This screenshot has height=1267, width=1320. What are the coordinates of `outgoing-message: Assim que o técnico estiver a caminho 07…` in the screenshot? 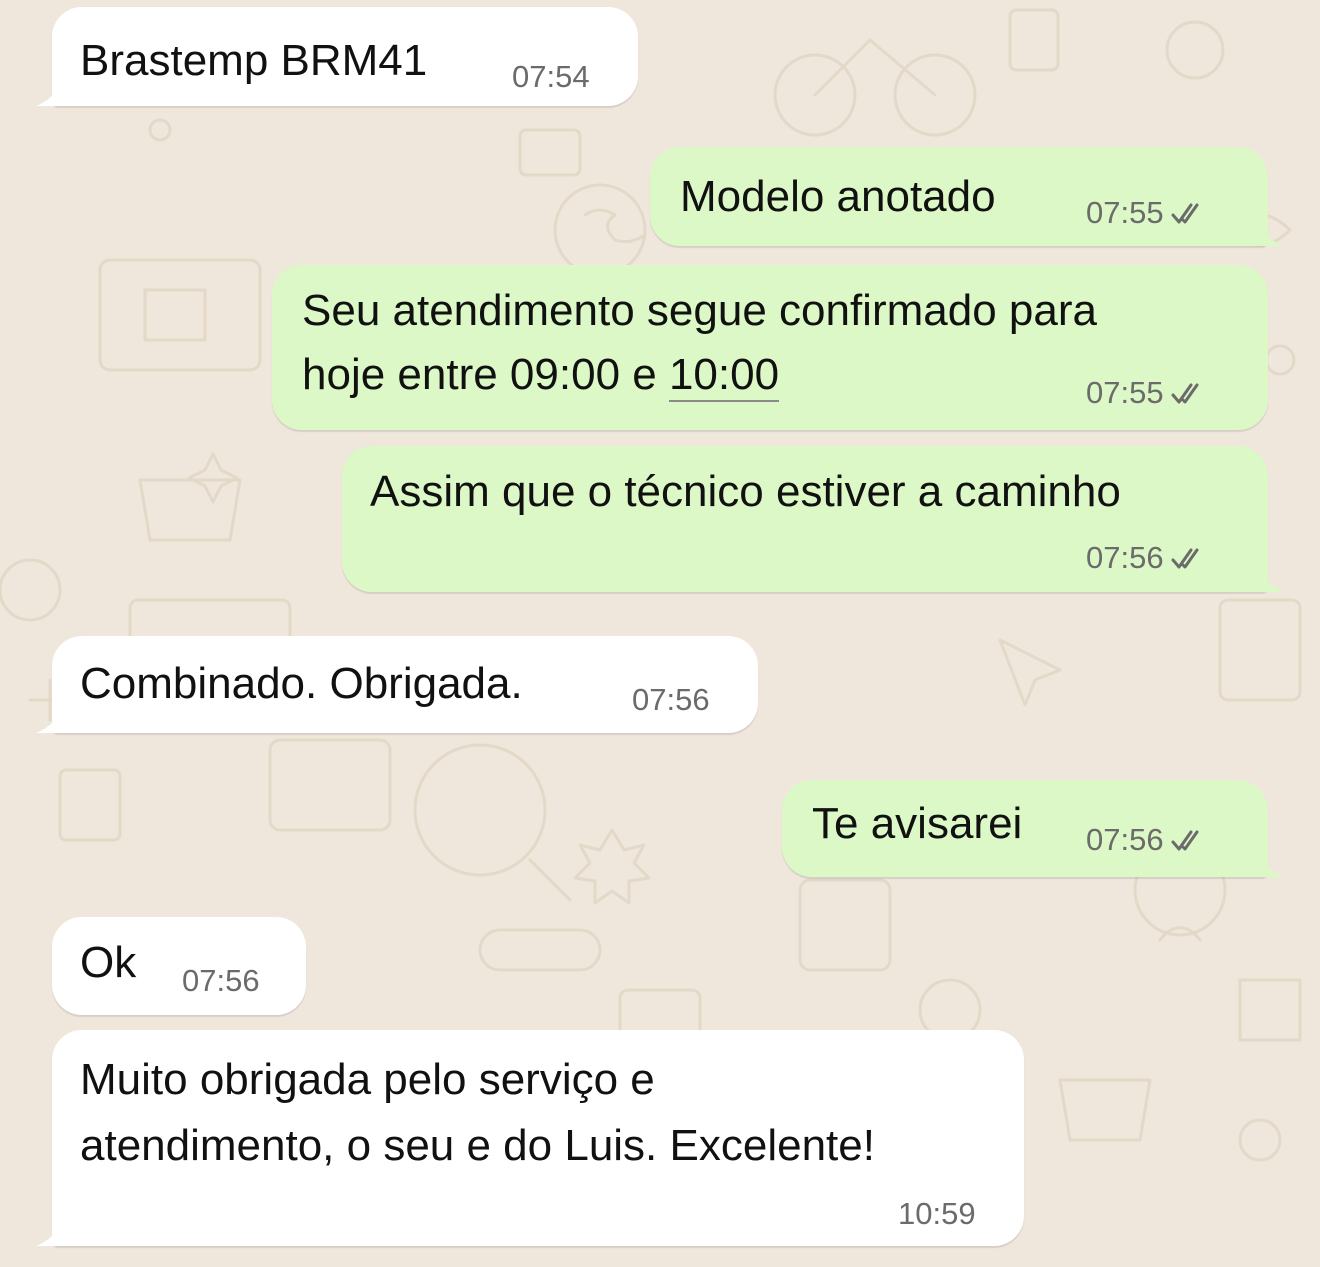 It's located at (813, 519).